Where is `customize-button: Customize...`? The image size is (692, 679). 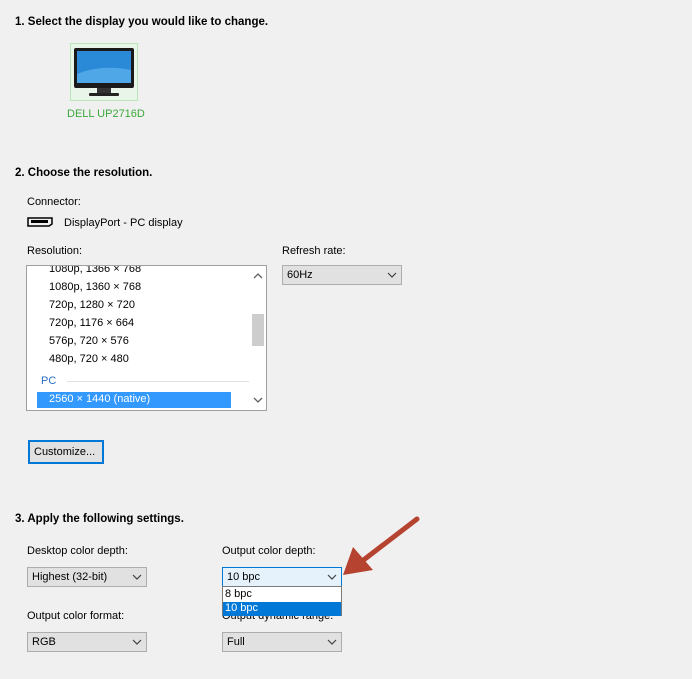 customize-button: Customize... is located at coordinates (66, 452).